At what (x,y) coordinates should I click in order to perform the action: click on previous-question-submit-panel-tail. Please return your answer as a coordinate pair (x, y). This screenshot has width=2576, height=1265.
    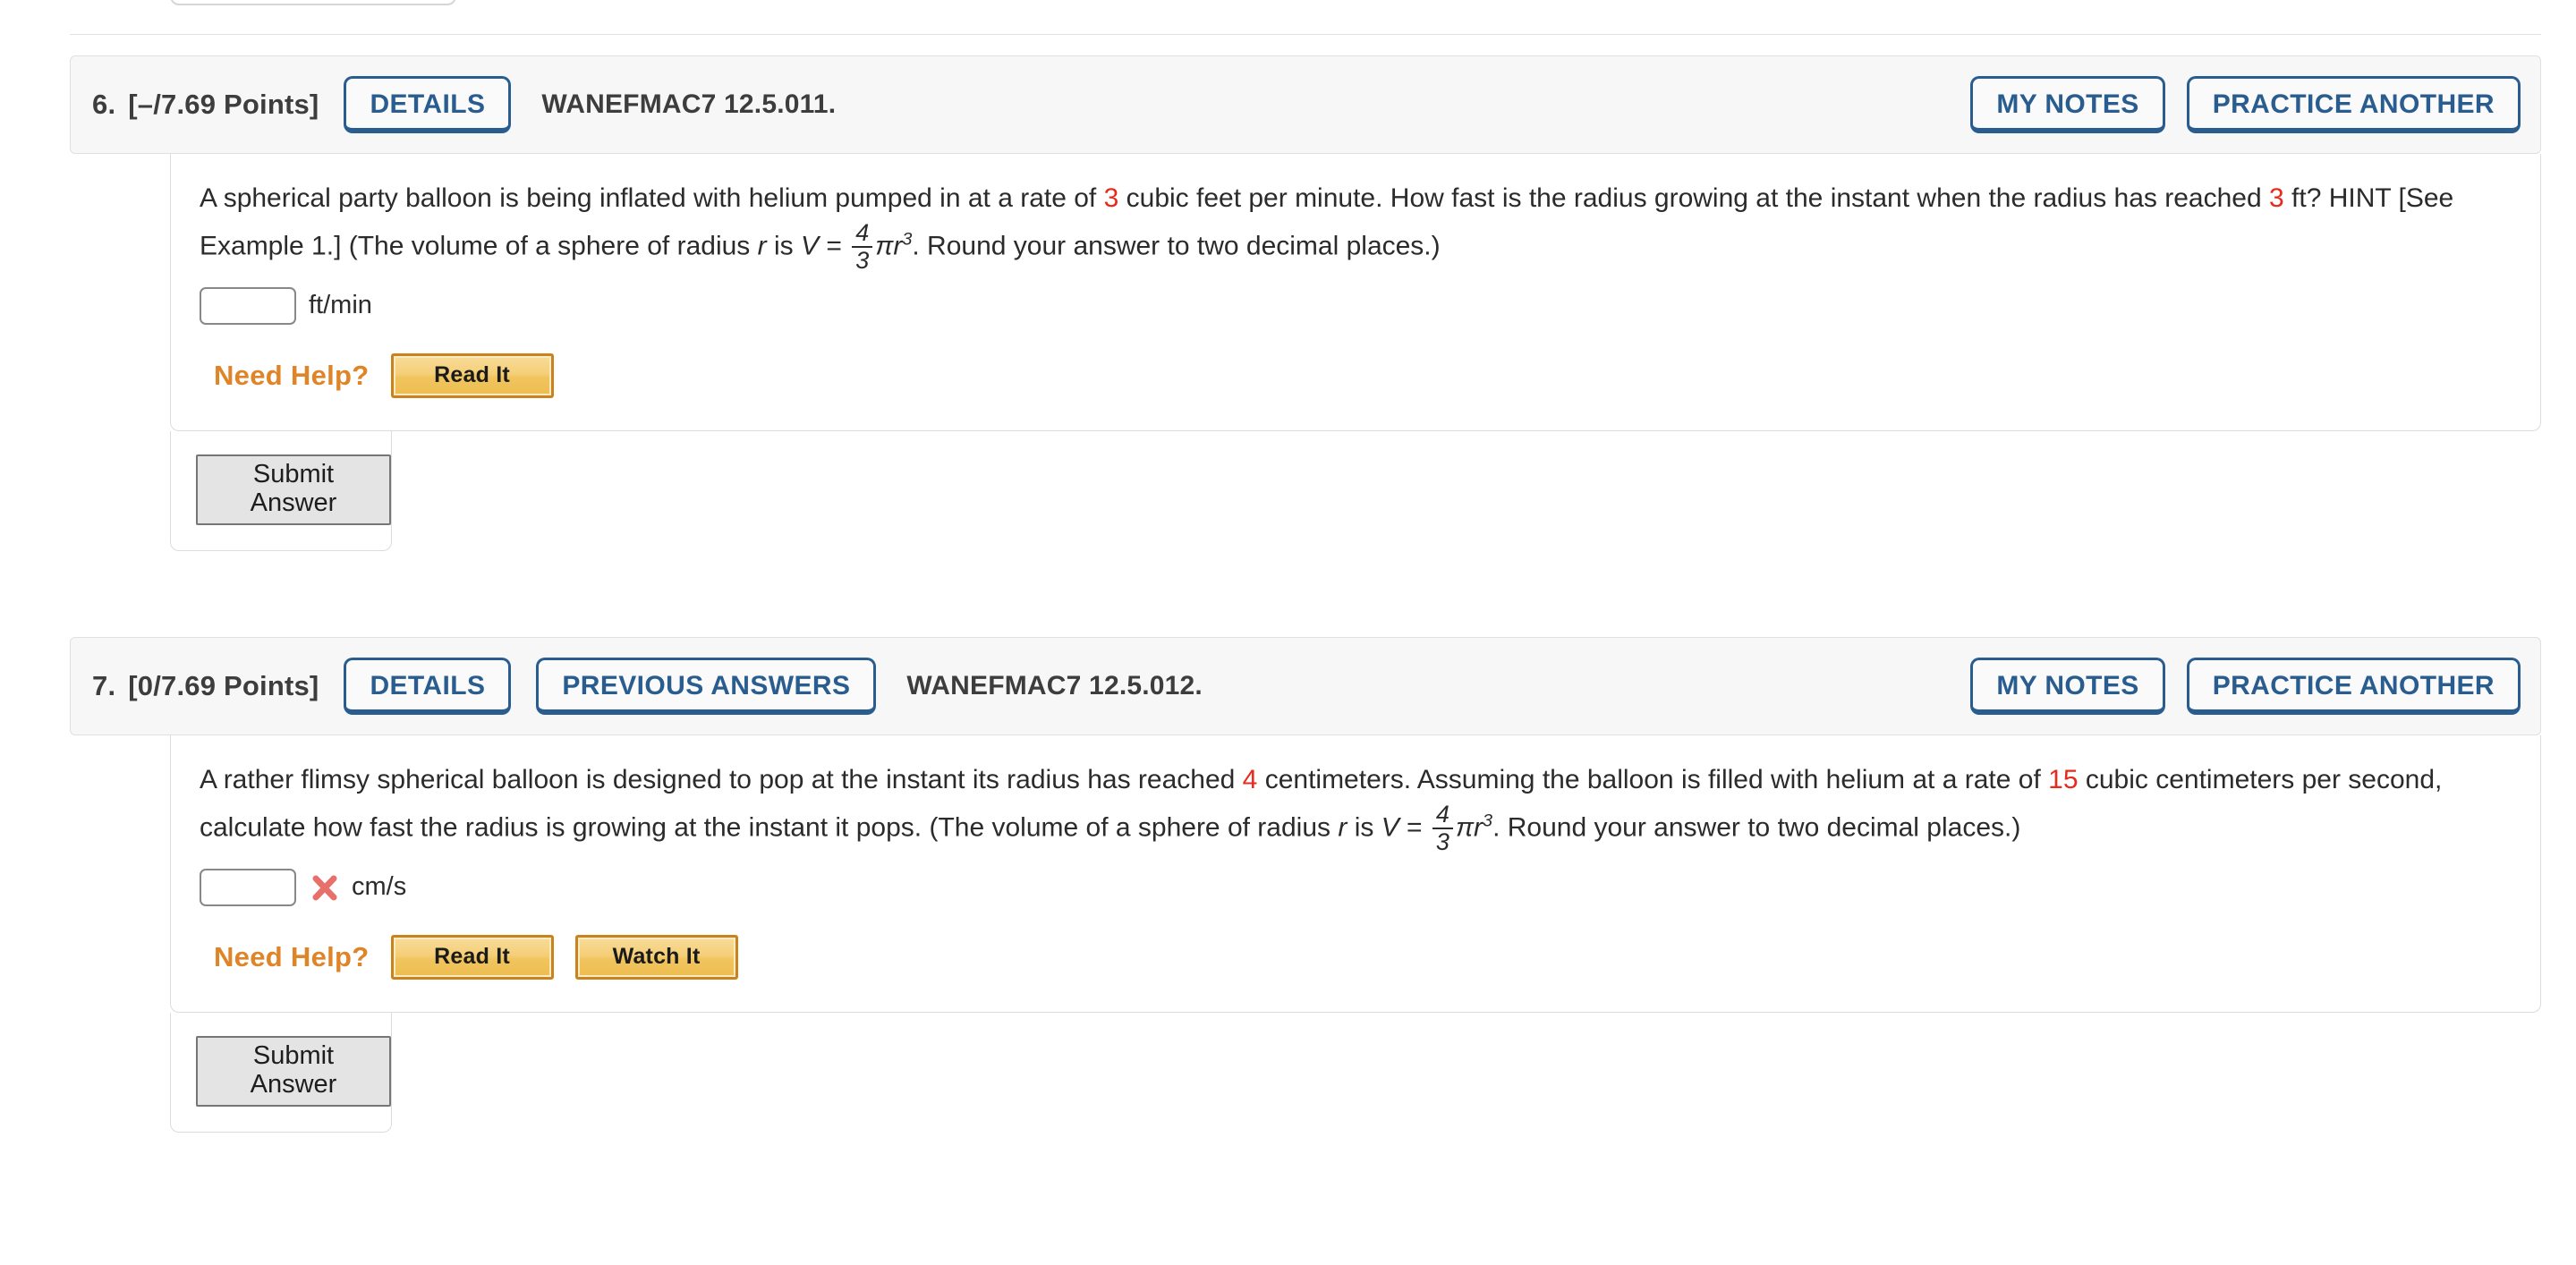
    Looking at the image, I should click on (313, 2).